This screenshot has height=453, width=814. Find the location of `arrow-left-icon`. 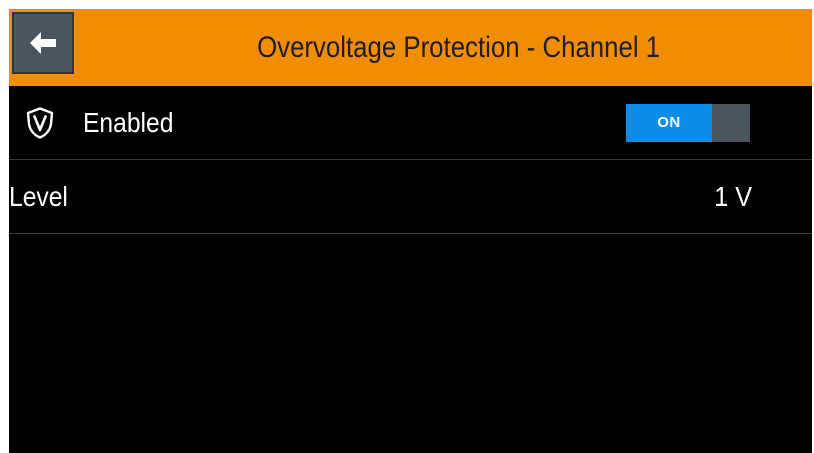

arrow-left-icon is located at coordinates (43, 43).